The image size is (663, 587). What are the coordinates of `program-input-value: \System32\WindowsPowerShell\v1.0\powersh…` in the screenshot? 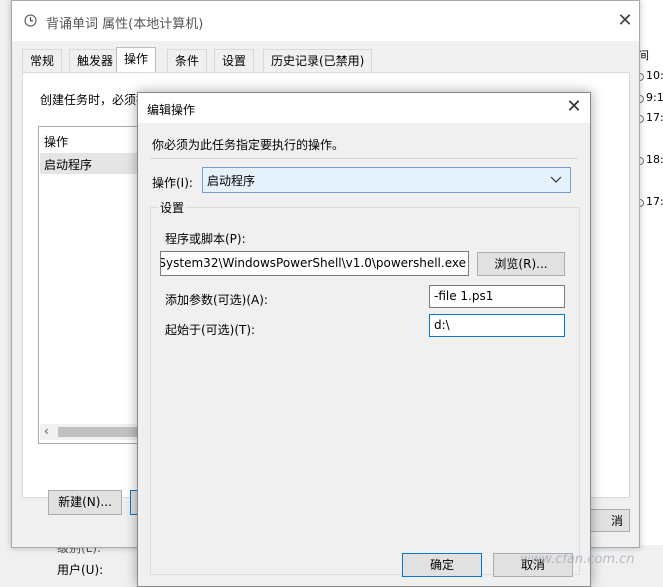 It's located at (313, 263).